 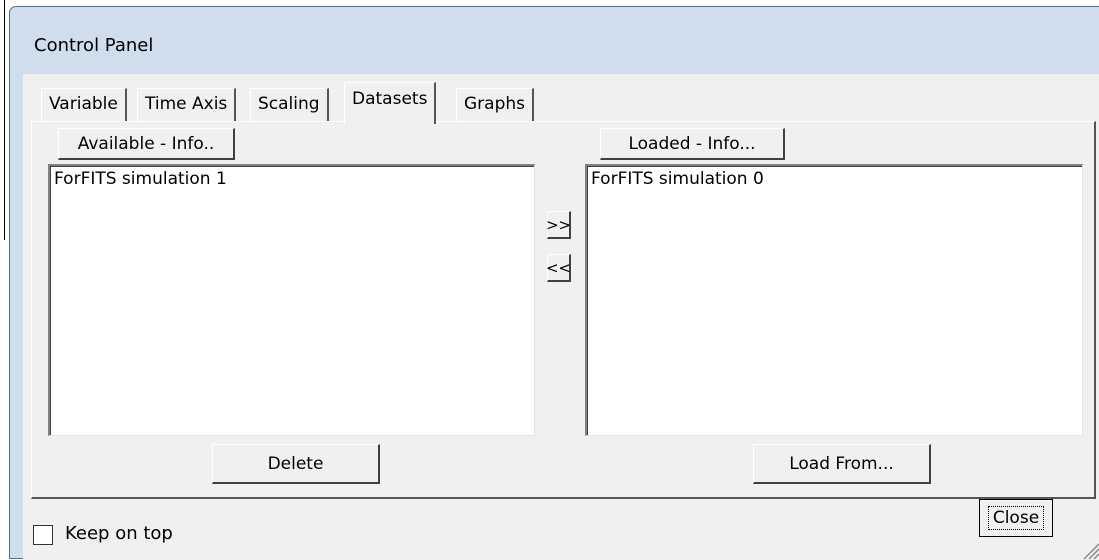 I want to click on keep-on-top-checkbox, so click(x=43, y=535).